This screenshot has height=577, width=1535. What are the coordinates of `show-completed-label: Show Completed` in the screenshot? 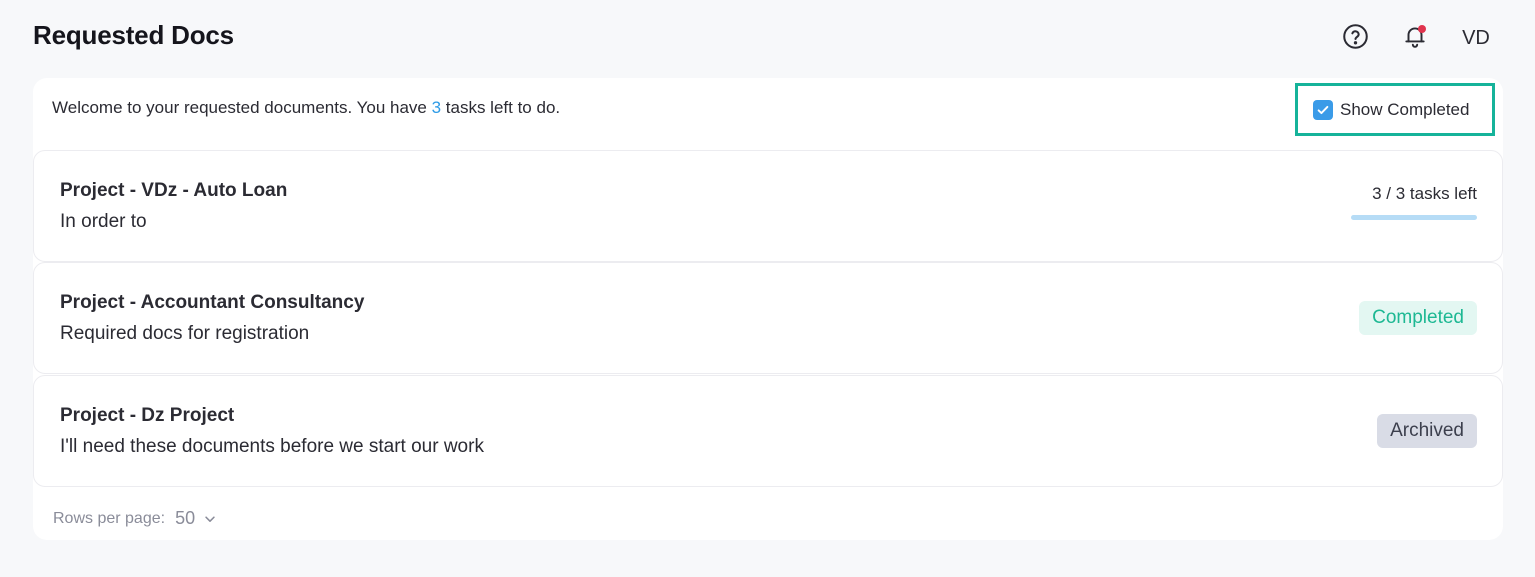 It's located at (1405, 109).